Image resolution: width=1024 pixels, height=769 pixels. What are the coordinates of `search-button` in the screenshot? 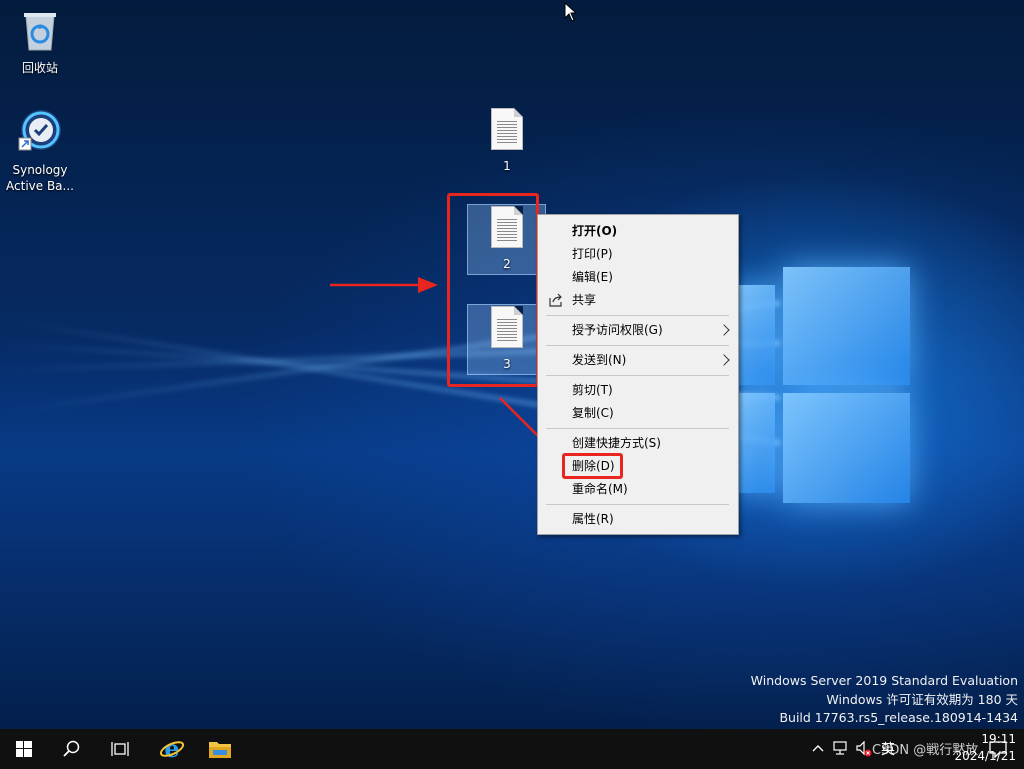 It's located at (72, 749).